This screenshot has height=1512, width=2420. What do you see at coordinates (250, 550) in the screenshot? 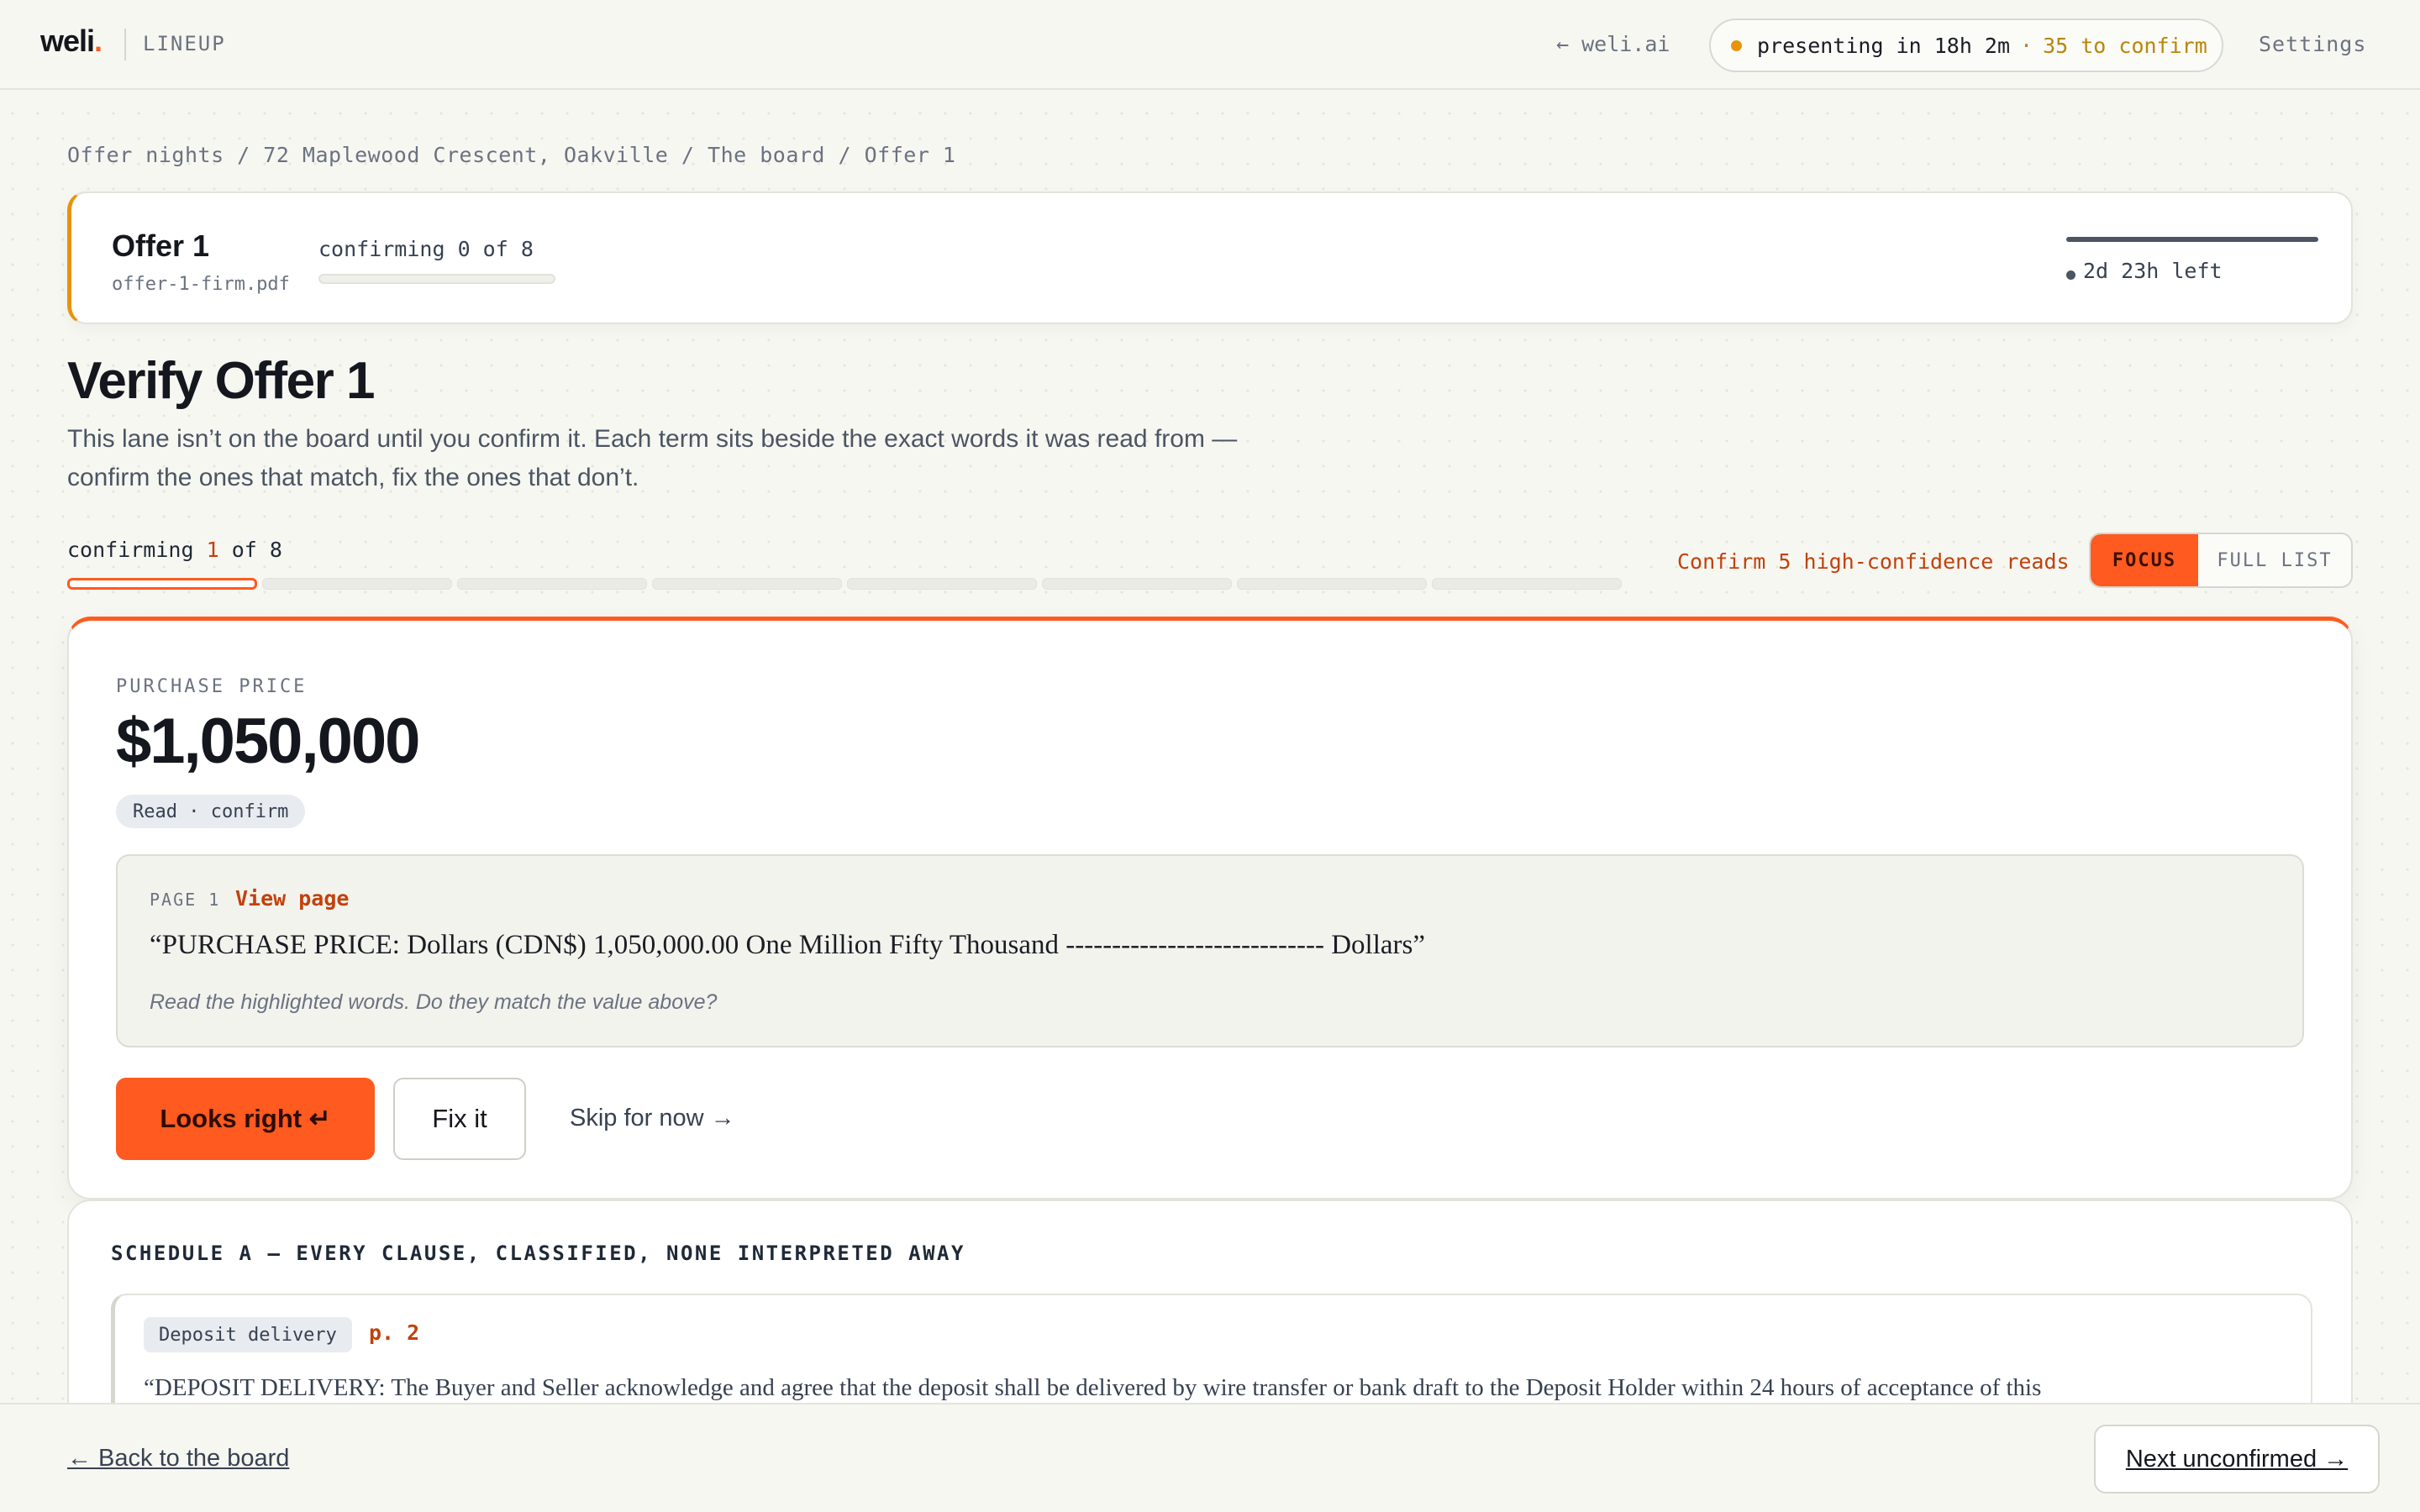
I see `step-label-suffix: of 8` at bounding box center [250, 550].